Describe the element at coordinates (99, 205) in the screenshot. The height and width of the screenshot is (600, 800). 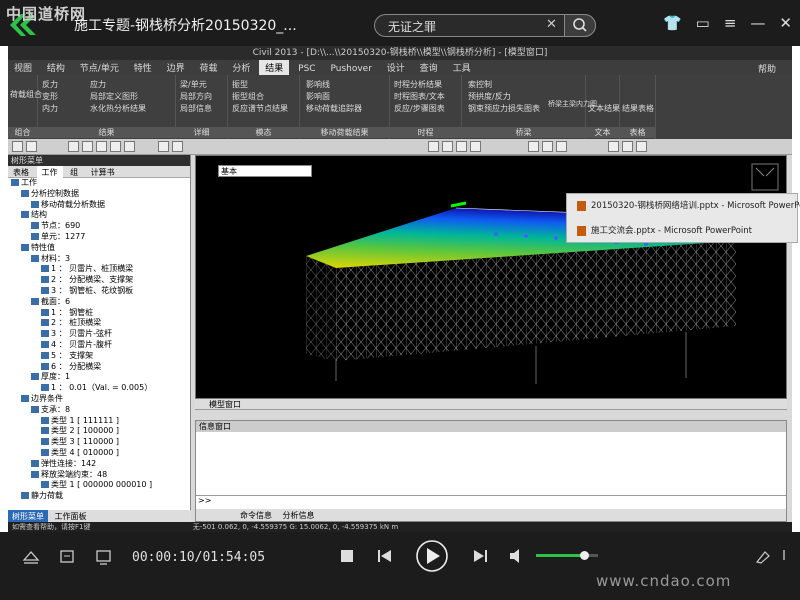
I see `tree-node: 移动荷载分析数据` at that location.